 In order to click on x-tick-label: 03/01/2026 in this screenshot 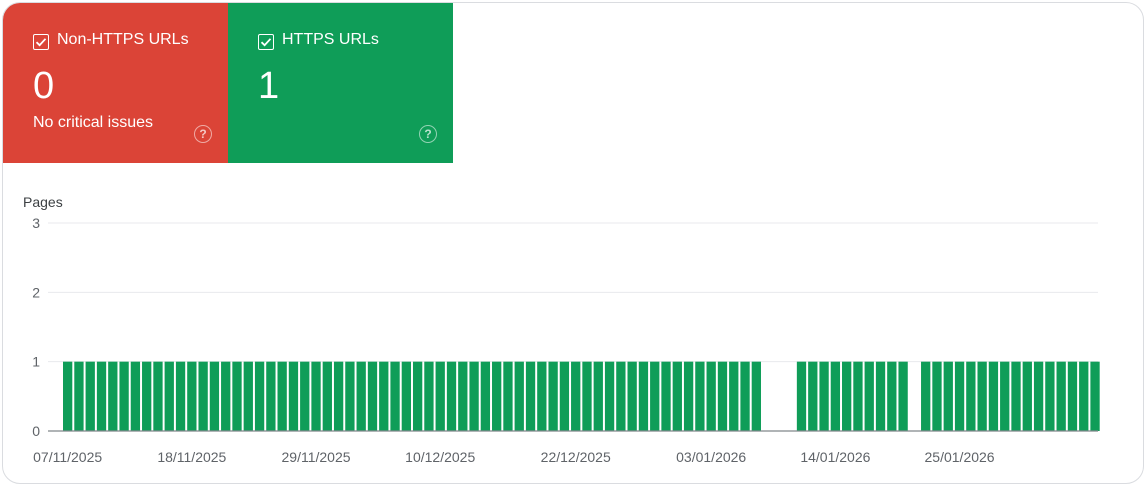, I will do `click(711, 457)`.